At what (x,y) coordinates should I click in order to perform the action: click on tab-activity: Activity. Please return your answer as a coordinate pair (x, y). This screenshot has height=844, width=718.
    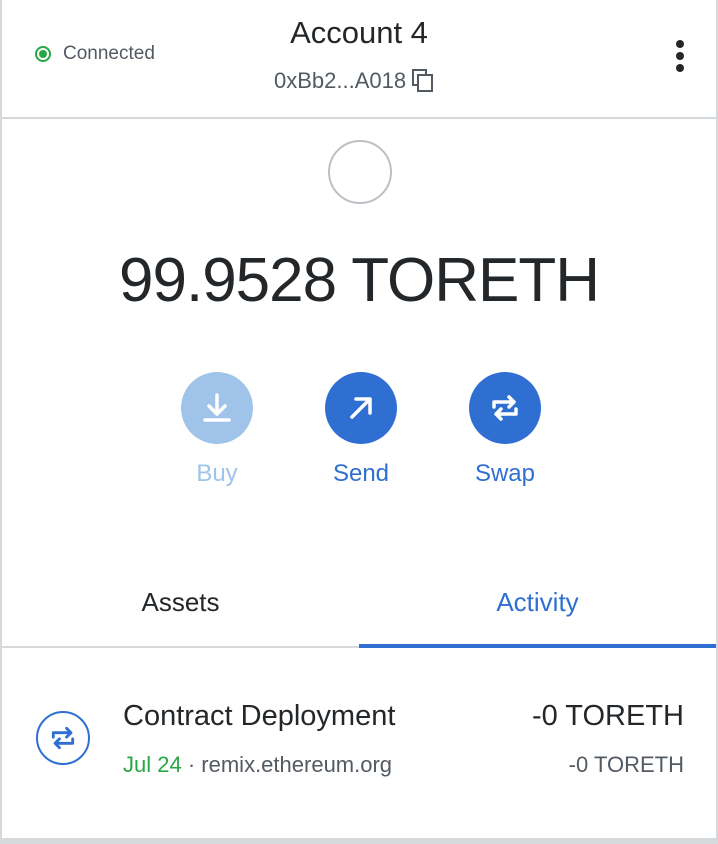
    Looking at the image, I should click on (537, 603).